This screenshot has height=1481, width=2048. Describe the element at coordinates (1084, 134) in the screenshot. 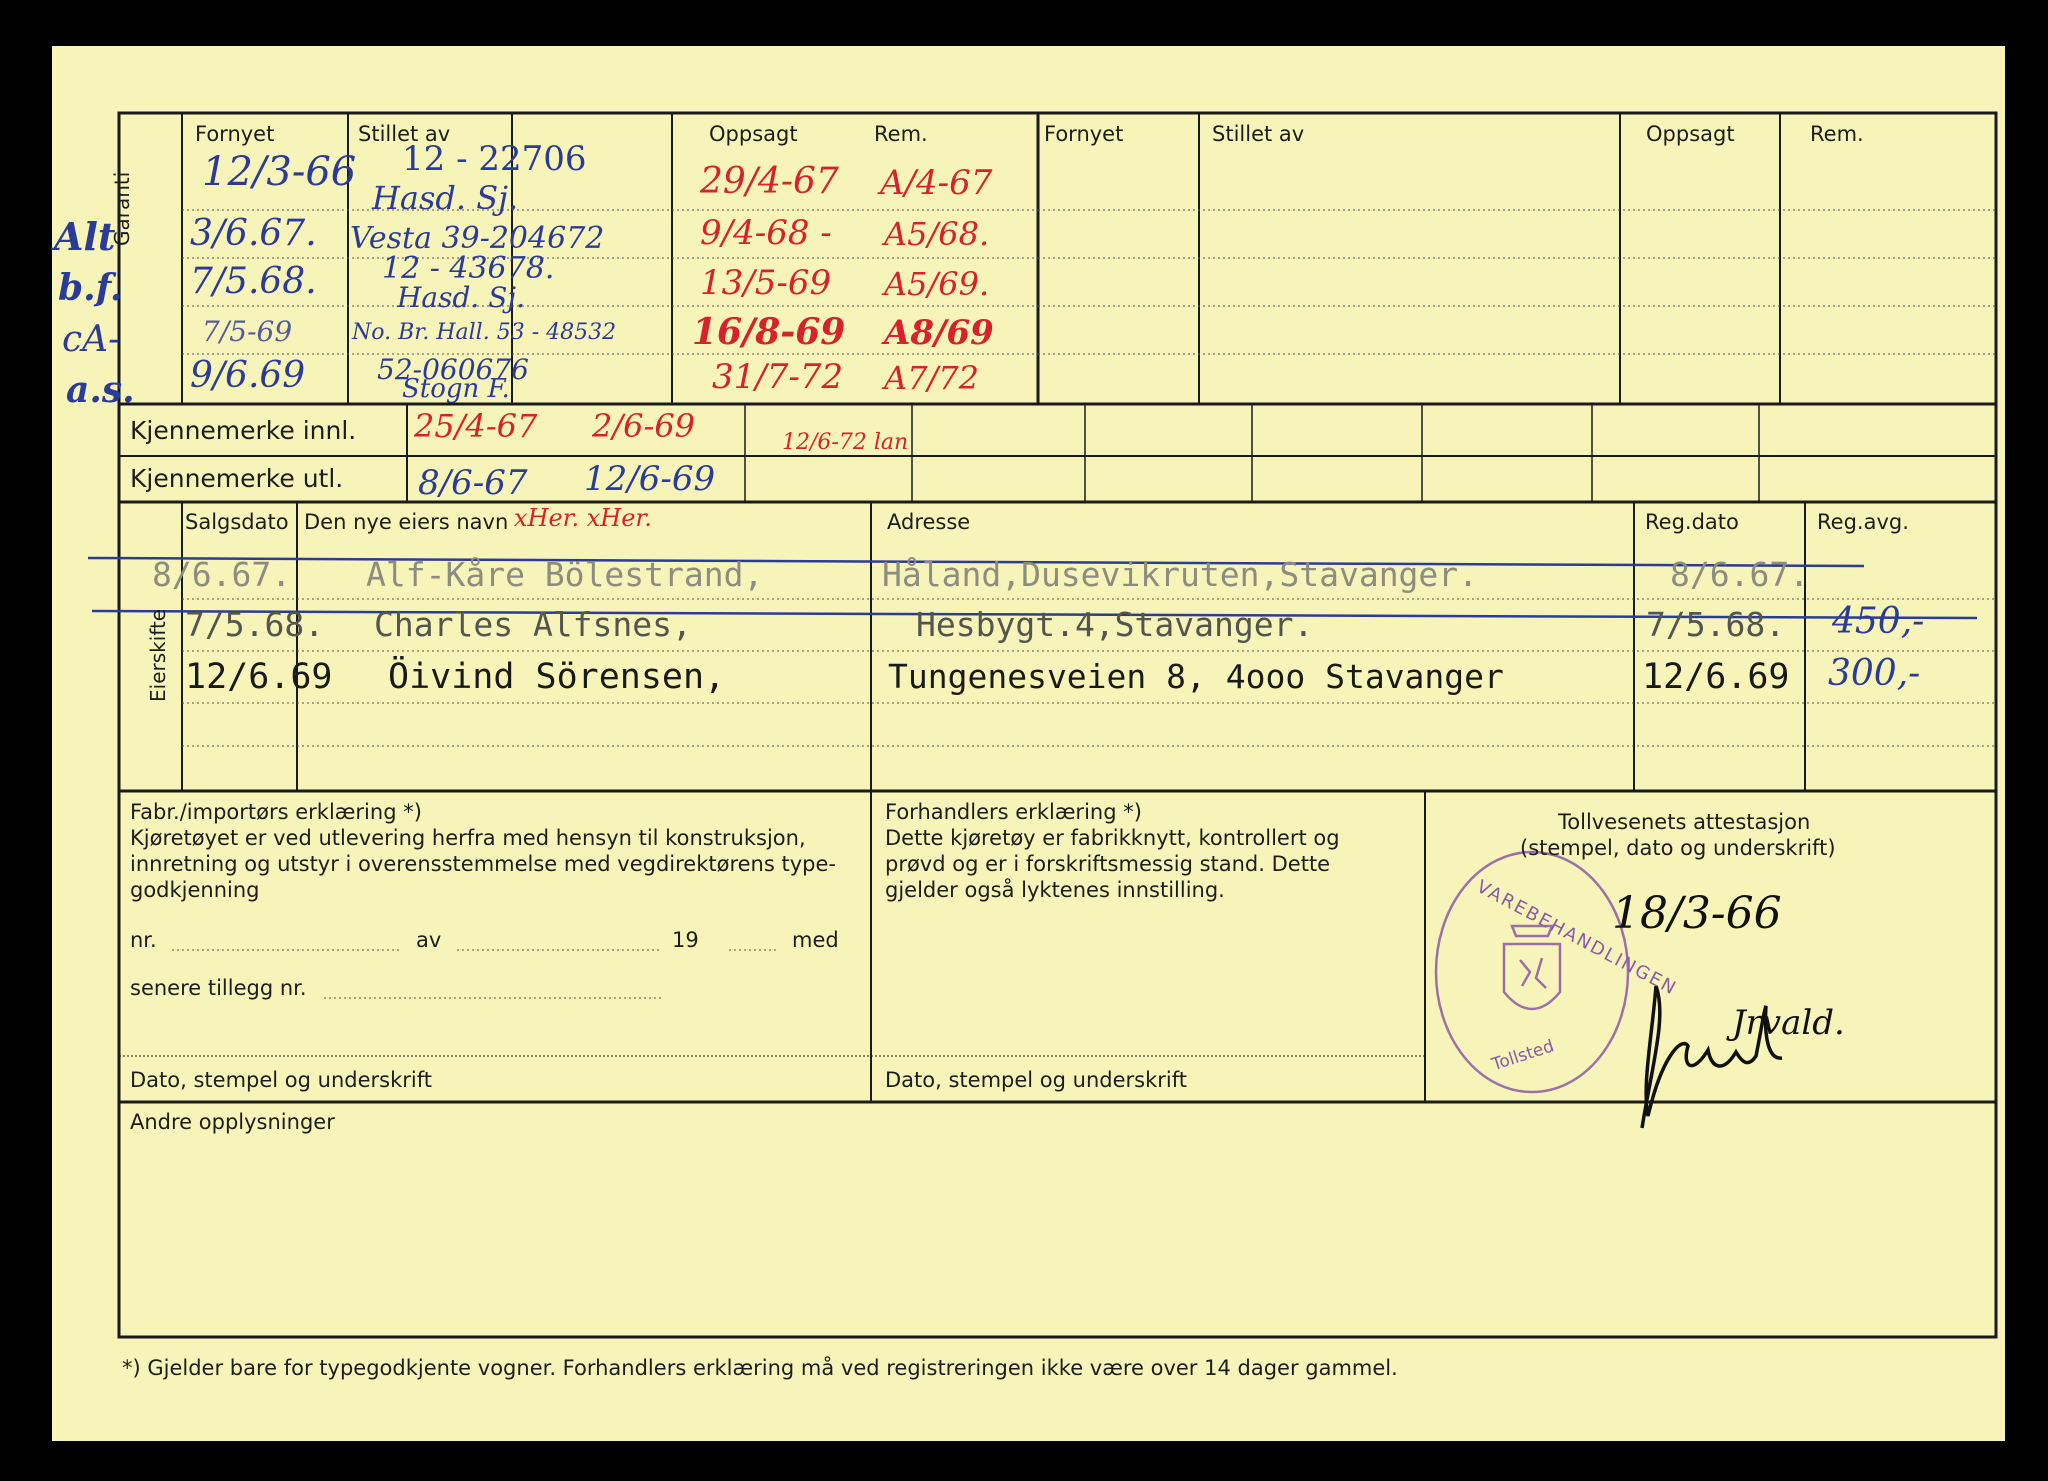

I see `header-fornyet-right: Fornyet` at that location.